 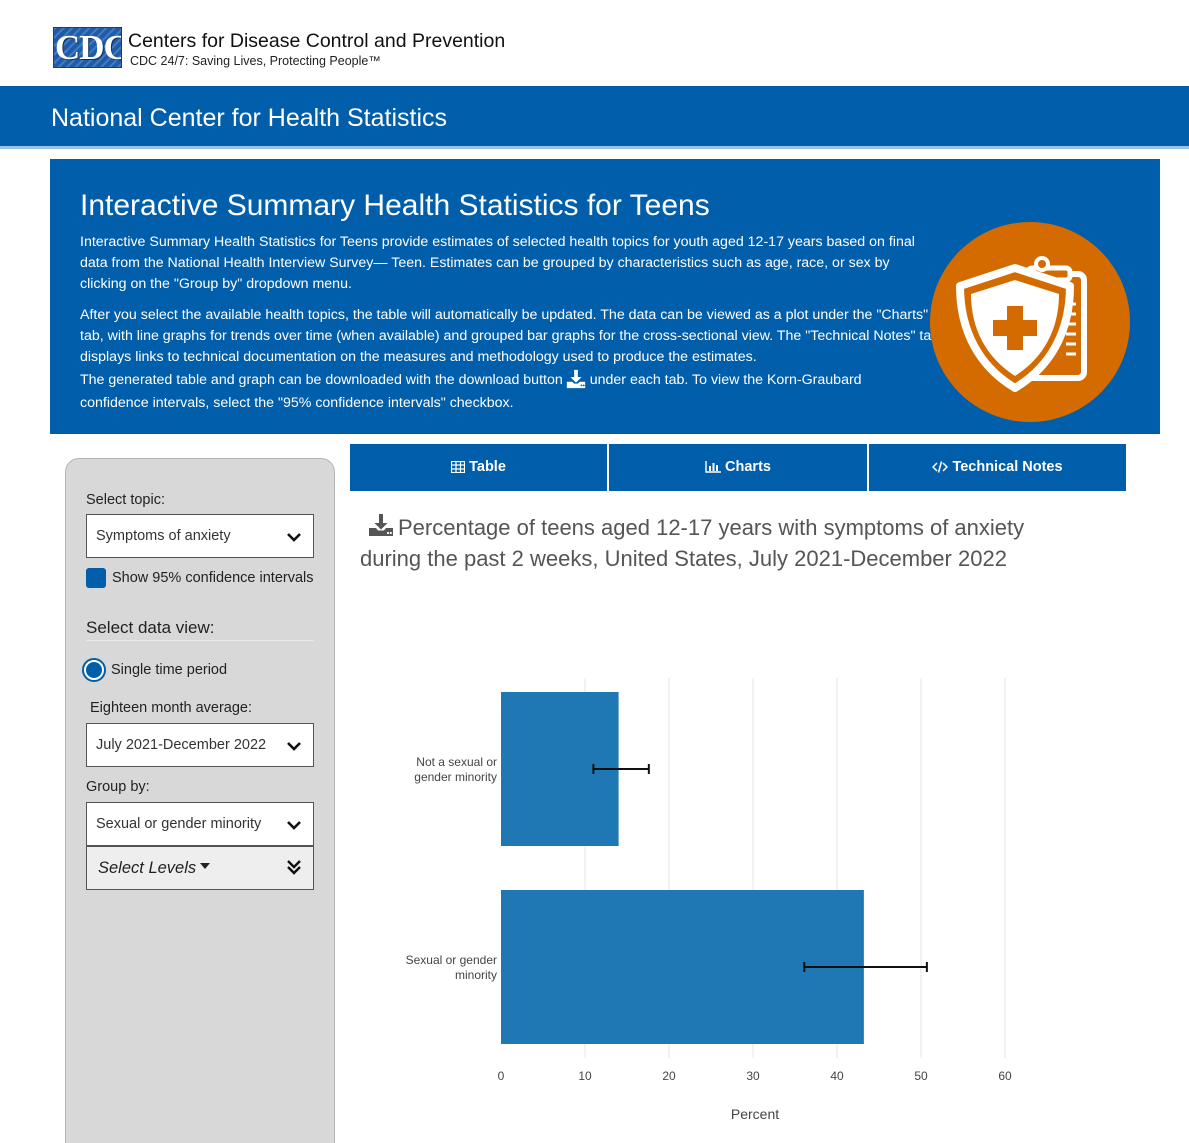 What do you see at coordinates (150, 627) in the screenshot?
I see `data-view-label: Select data view:` at bounding box center [150, 627].